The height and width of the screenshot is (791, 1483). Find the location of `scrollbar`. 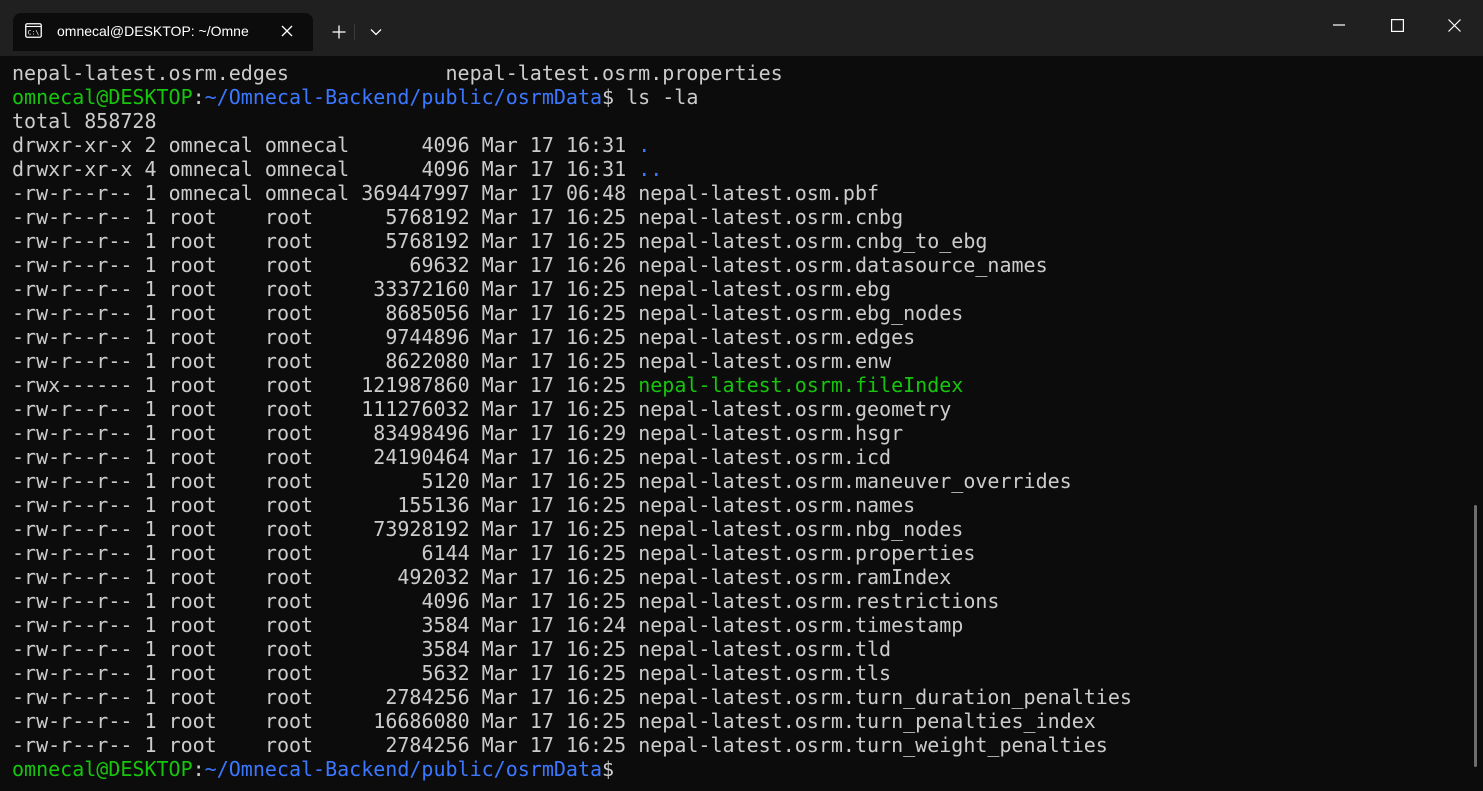

scrollbar is located at coordinates (1475, 636).